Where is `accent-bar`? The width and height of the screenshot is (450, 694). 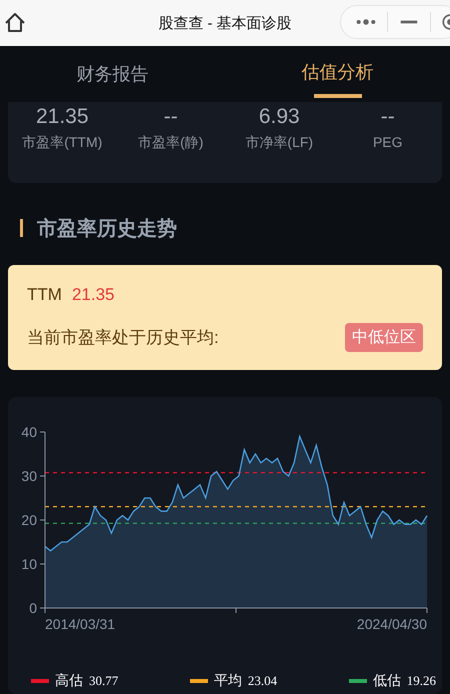 accent-bar is located at coordinates (21, 228).